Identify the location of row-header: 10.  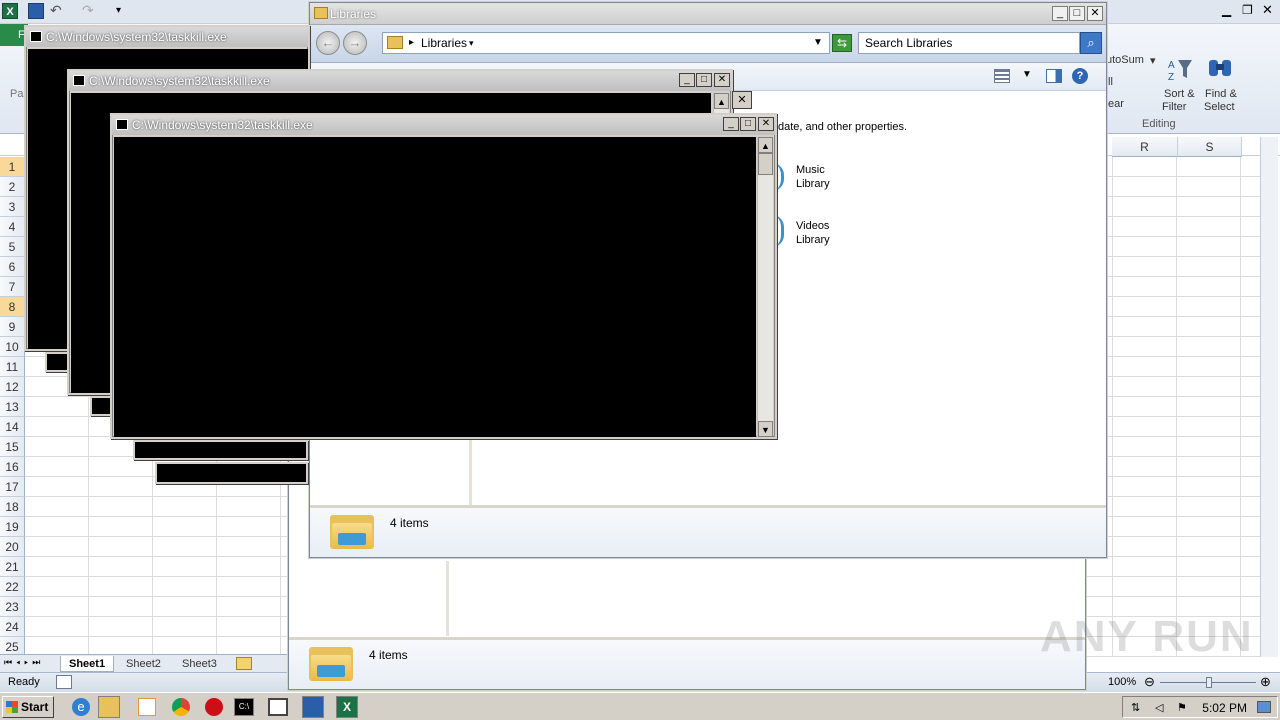
(12, 347).